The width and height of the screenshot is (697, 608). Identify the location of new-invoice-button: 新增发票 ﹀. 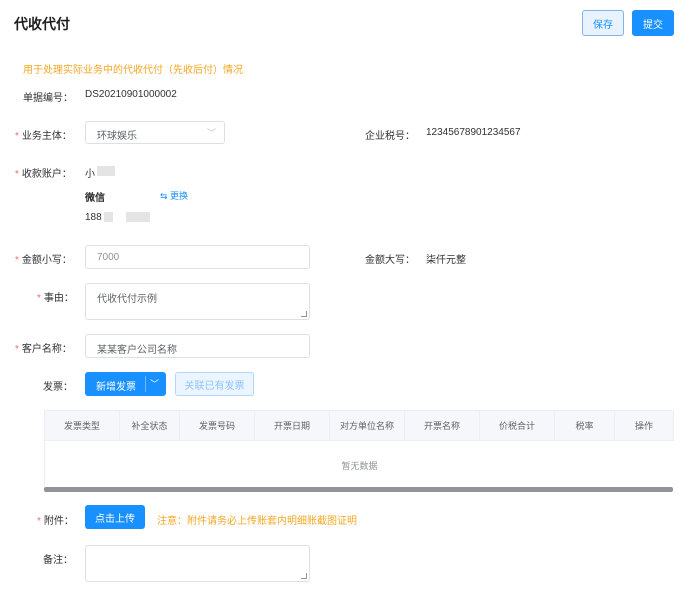
(125, 384).